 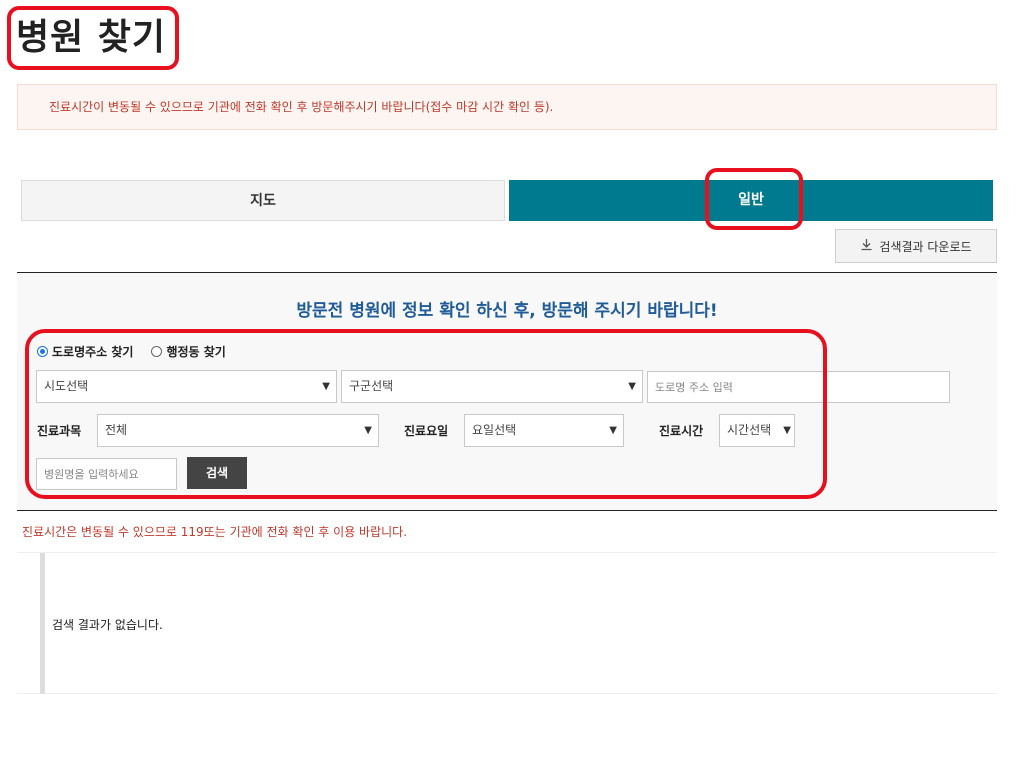 I want to click on time-label: 진료시간, so click(x=681, y=431).